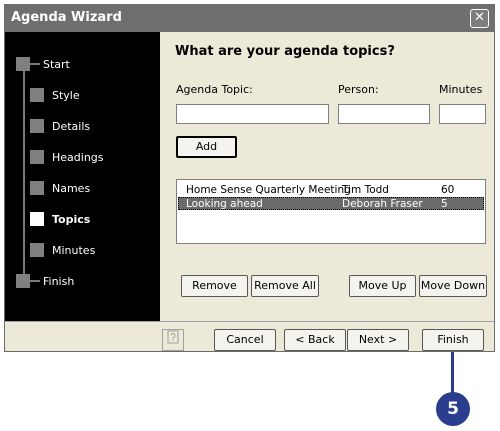  I want to click on finish-button: Finish, so click(453, 340).